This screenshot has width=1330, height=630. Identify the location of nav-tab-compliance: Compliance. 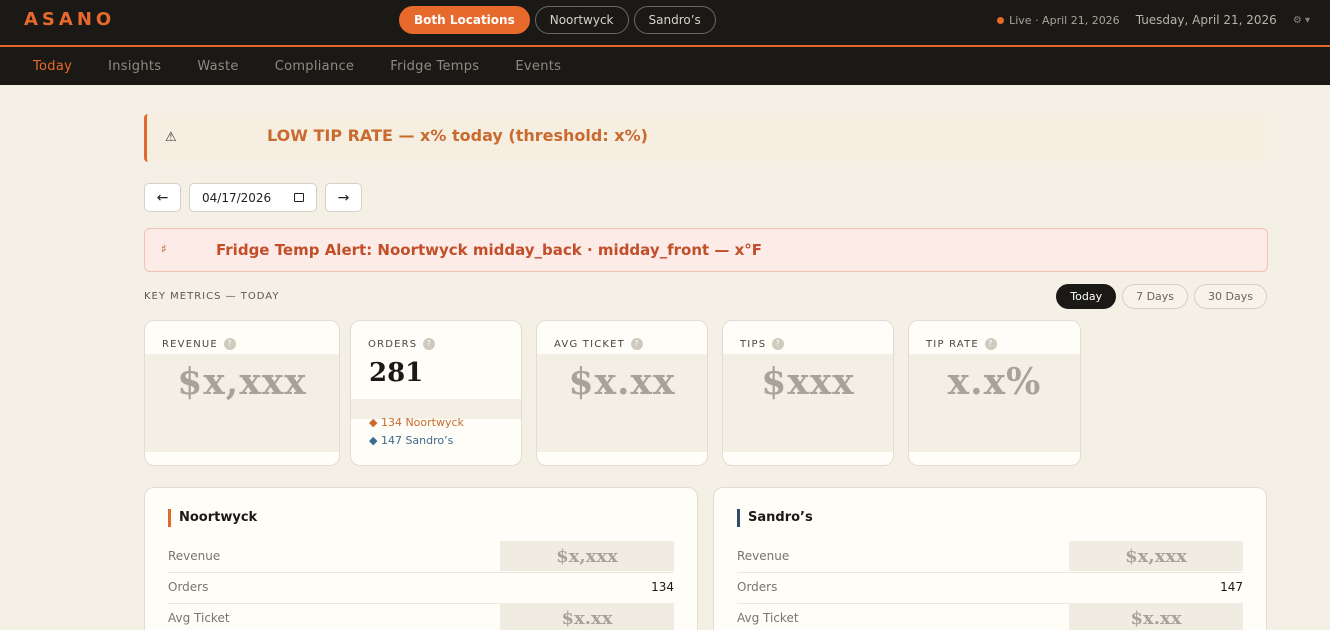
(315, 66).